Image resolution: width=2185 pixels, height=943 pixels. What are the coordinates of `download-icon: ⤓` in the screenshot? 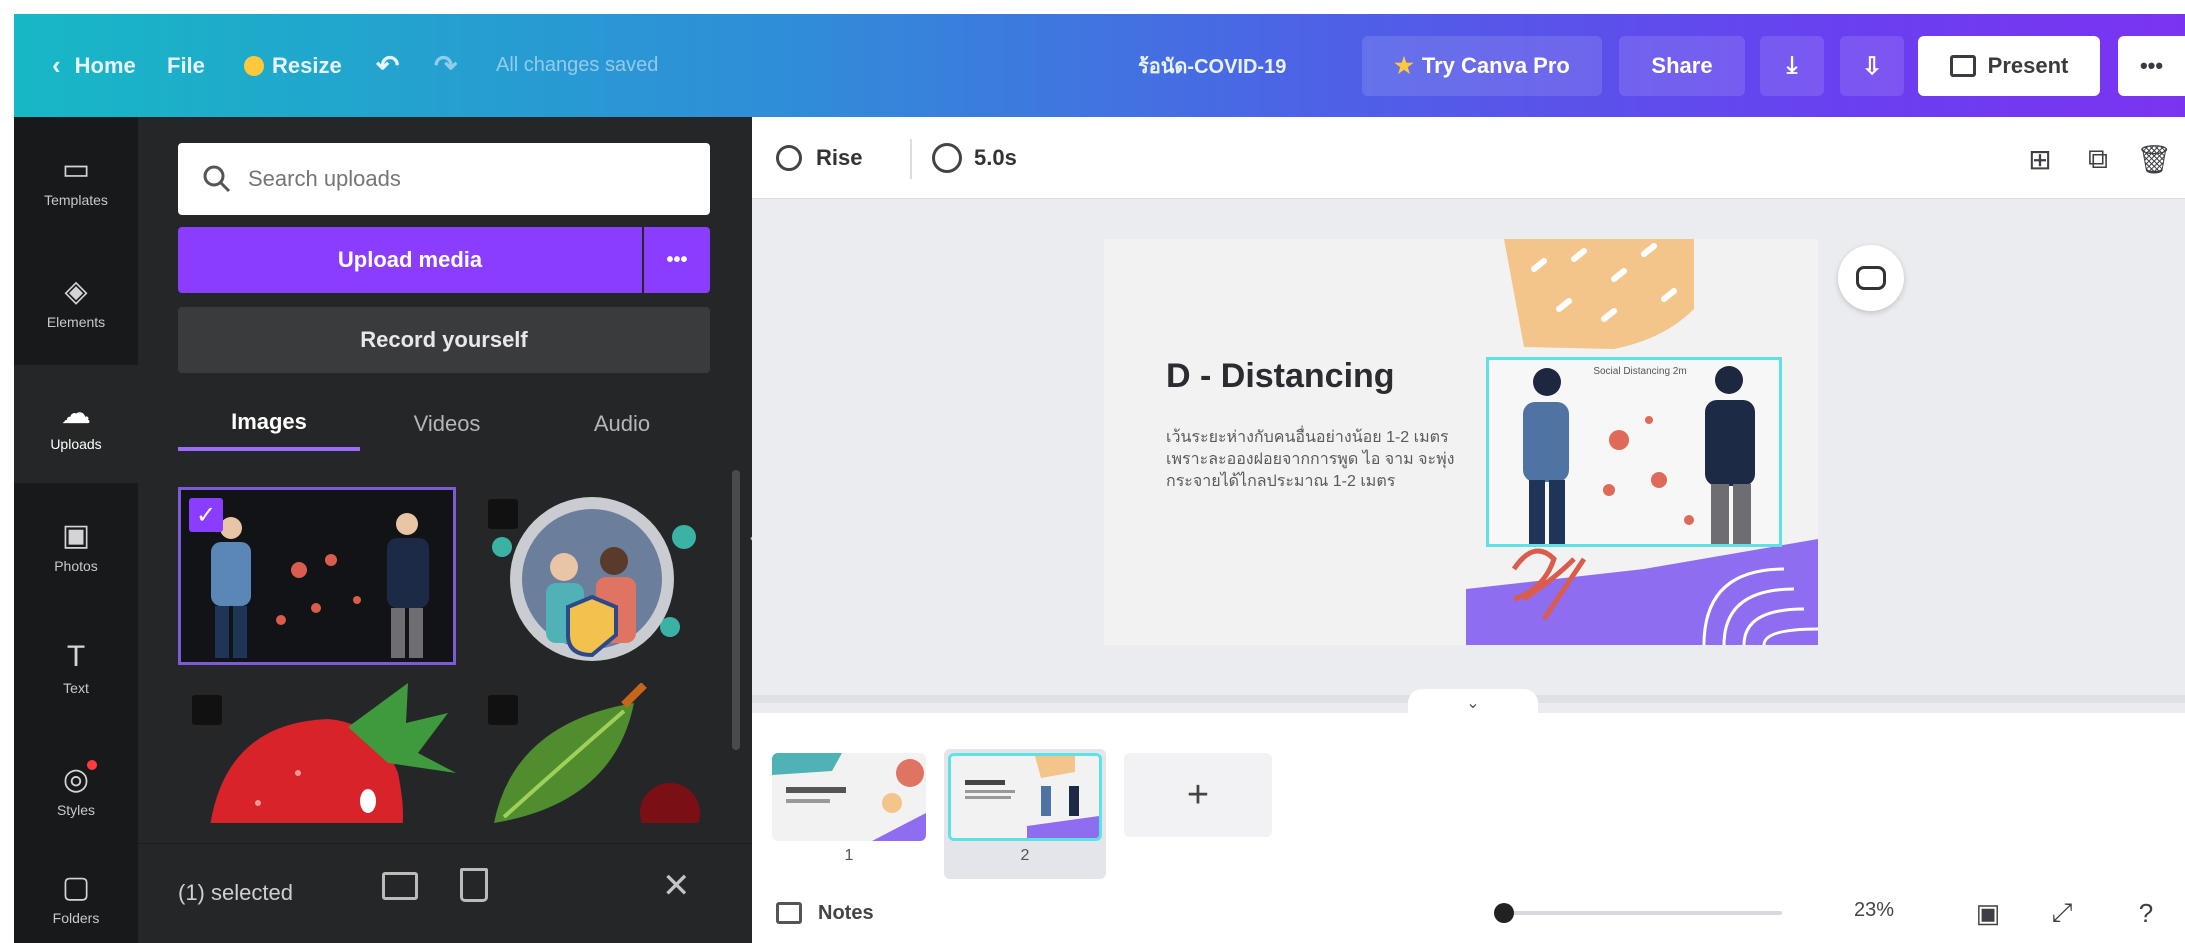 It's located at (1792, 66).